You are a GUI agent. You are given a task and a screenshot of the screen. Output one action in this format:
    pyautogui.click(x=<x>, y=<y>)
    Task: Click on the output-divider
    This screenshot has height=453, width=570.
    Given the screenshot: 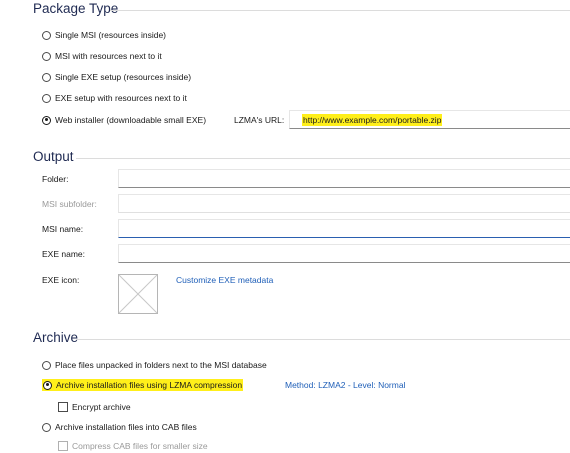 What is the action you would take?
    pyautogui.click(x=323, y=158)
    